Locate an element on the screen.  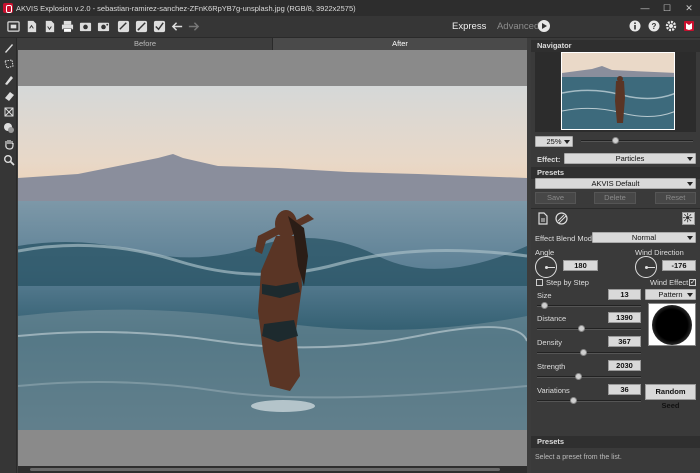
variations-label: Variations is located at coordinates (553, 390).